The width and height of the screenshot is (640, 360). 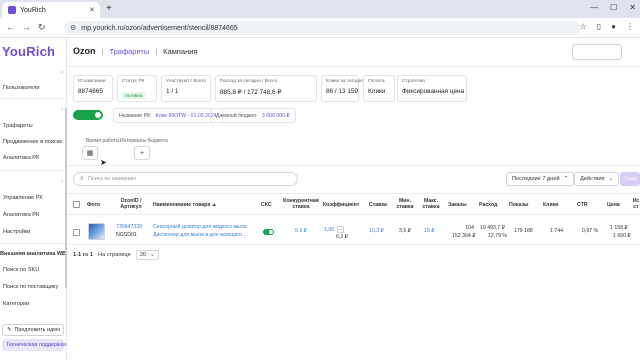 What do you see at coordinates (353, 244) in the screenshot?
I see `row-divider` at bounding box center [353, 244].